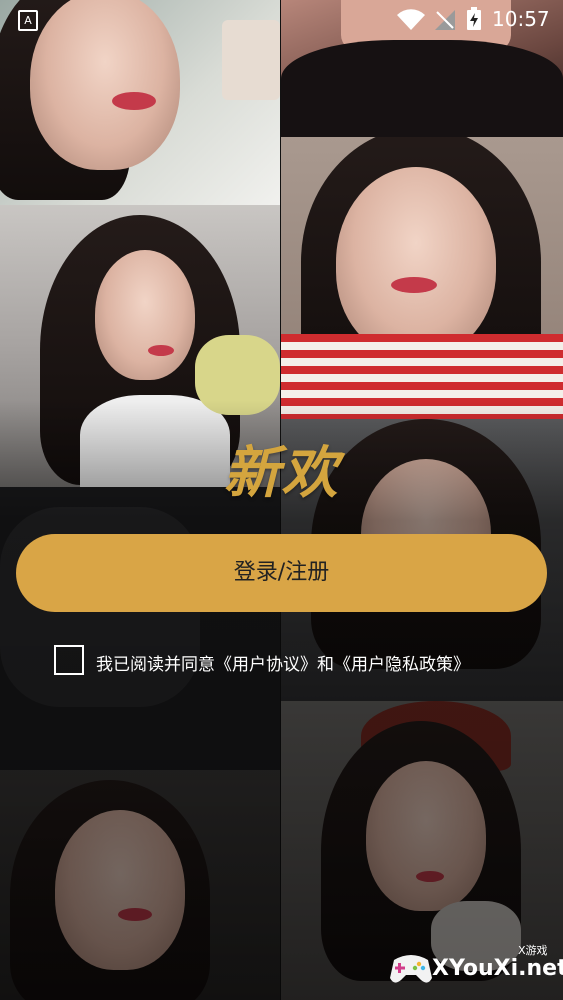  What do you see at coordinates (266, 665) in the screenshot?
I see `user-agreement-link: 《用户协议》` at bounding box center [266, 665].